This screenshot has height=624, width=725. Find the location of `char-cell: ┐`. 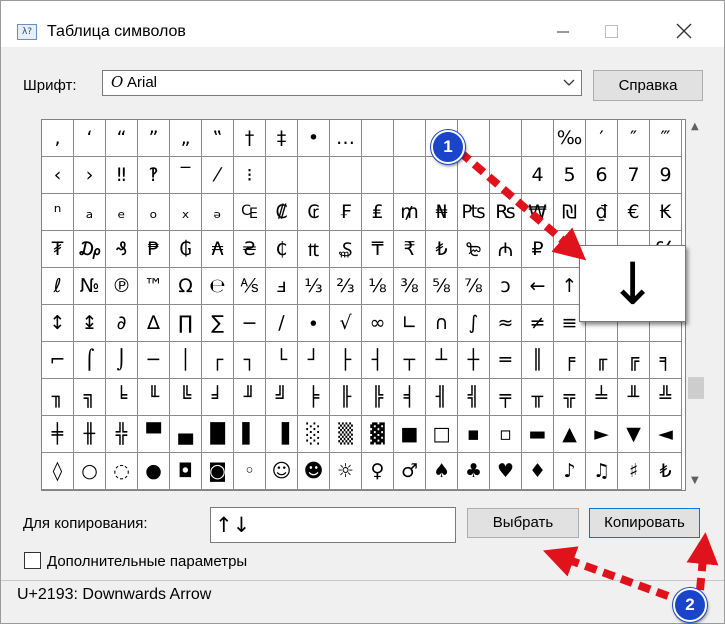

char-cell: ┐ is located at coordinates (250, 360).